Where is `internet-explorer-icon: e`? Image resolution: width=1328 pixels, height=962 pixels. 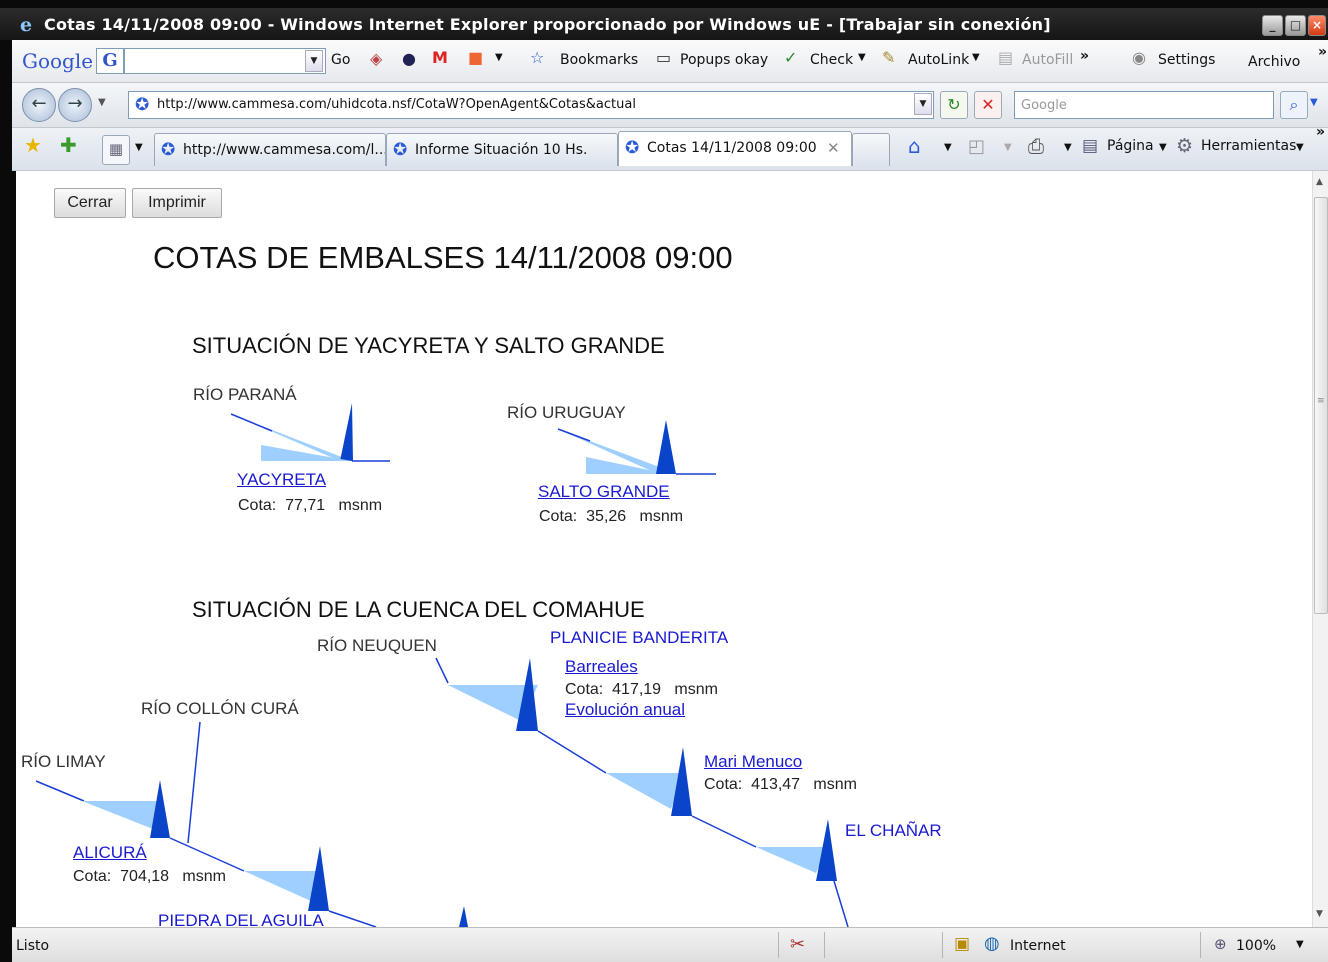
internet-explorer-icon: e is located at coordinates (26, 25).